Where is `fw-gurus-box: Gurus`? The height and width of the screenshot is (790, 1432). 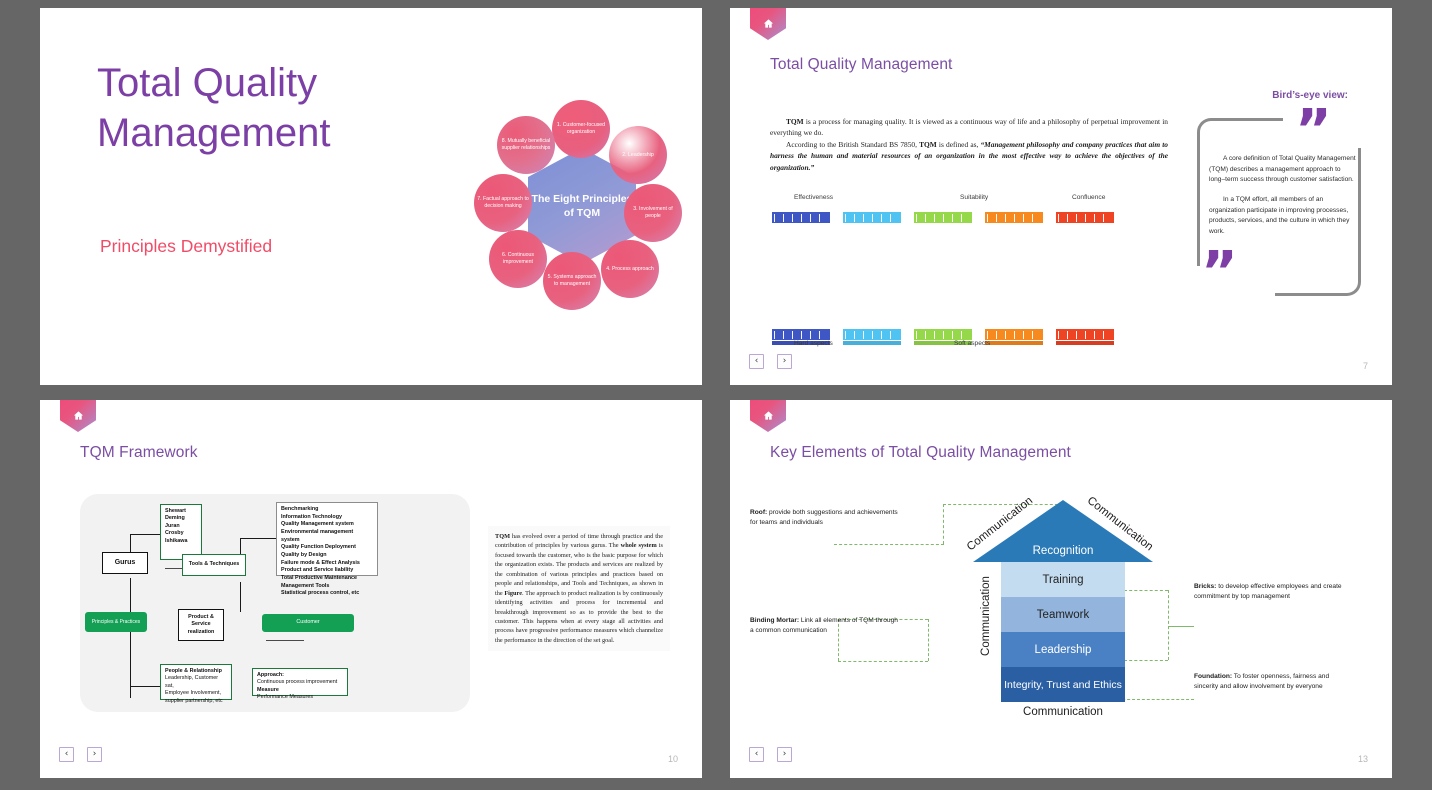
fw-gurus-box: Gurus is located at coordinates (125, 563).